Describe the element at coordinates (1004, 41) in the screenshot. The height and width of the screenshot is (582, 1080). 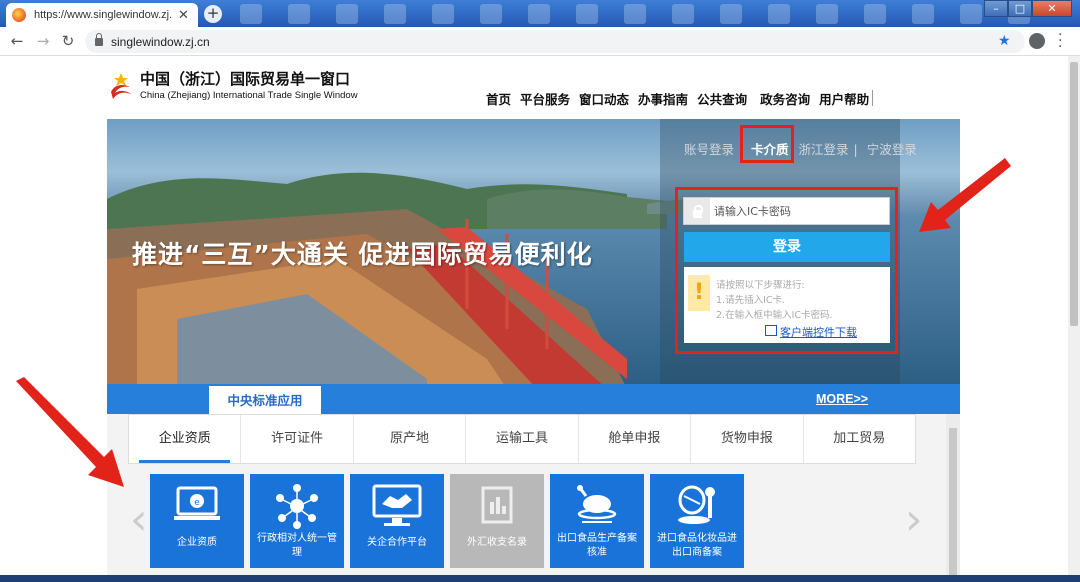
I see `bookmark-star-icon: ★` at that location.